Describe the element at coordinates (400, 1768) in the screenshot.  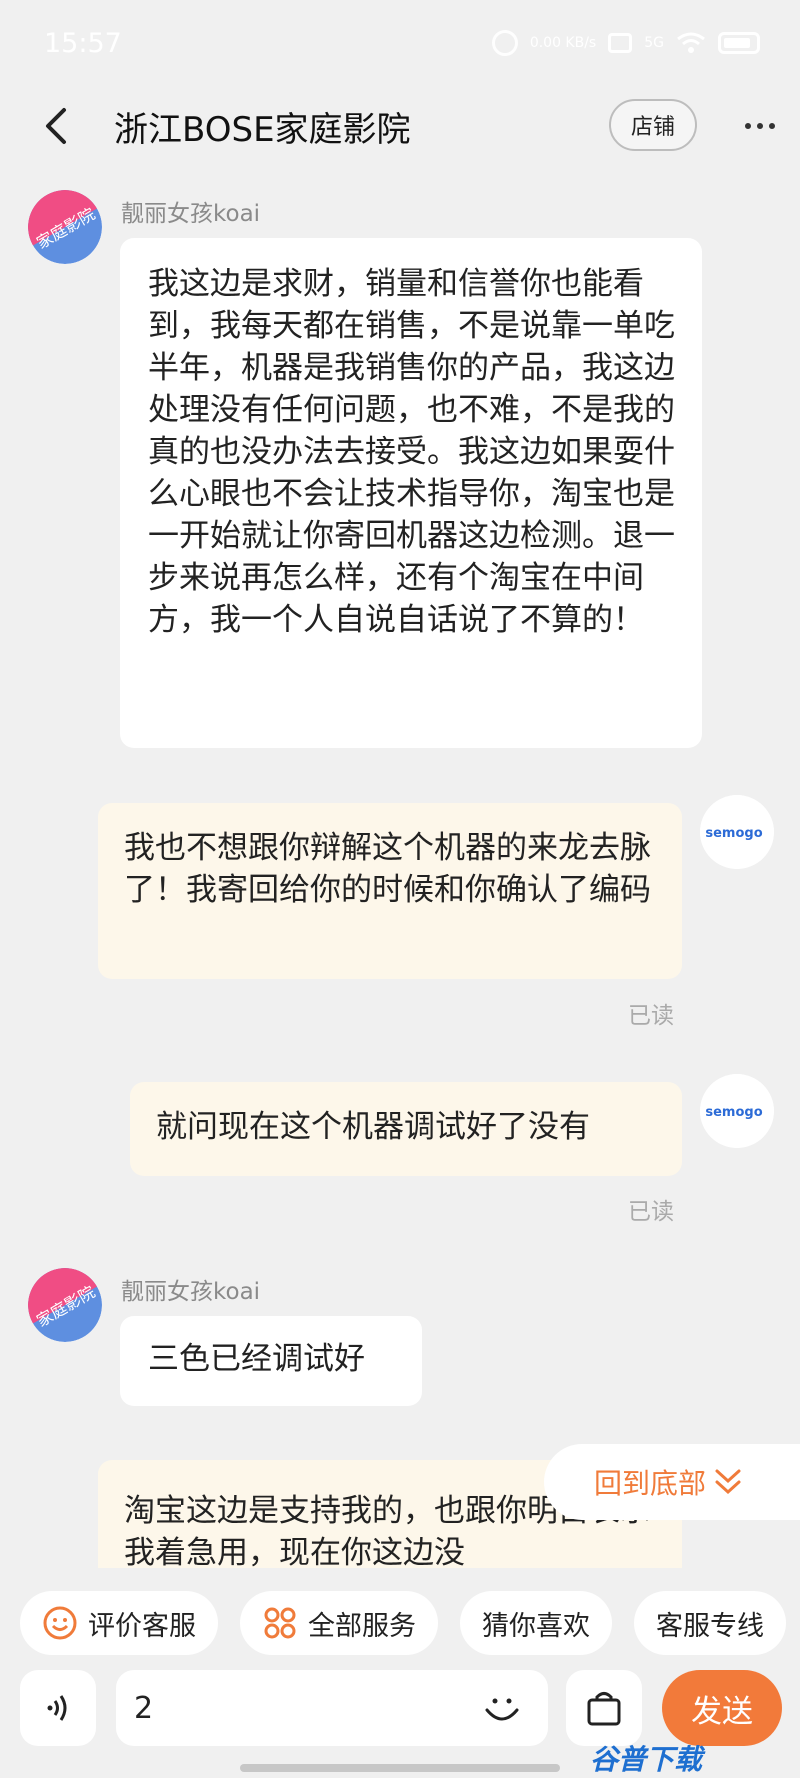
I see `home-indicator` at that location.